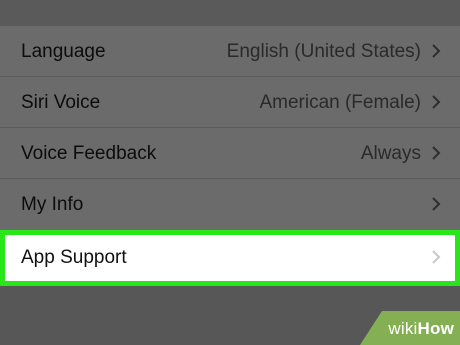 Image resolution: width=460 pixels, height=345 pixels. I want to click on settings-row-voice-feedback: Voice Feedback Always, so click(230, 153).